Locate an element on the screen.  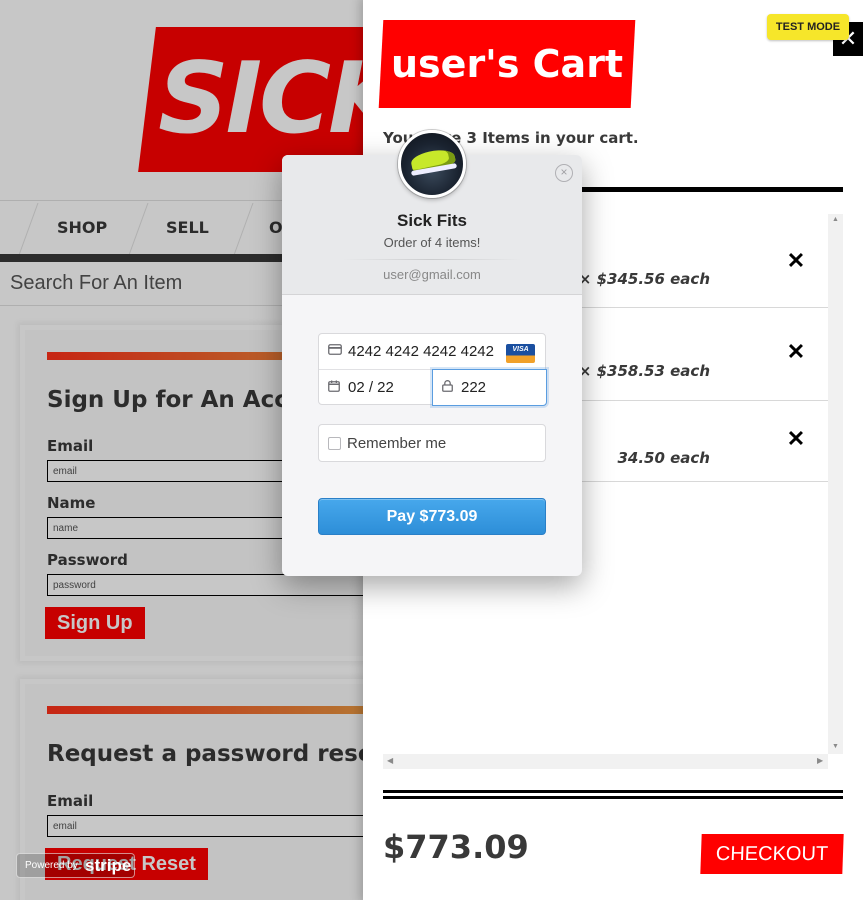
powered-by-stripe-badge: Powered by stripe is located at coordinates (75, 865).